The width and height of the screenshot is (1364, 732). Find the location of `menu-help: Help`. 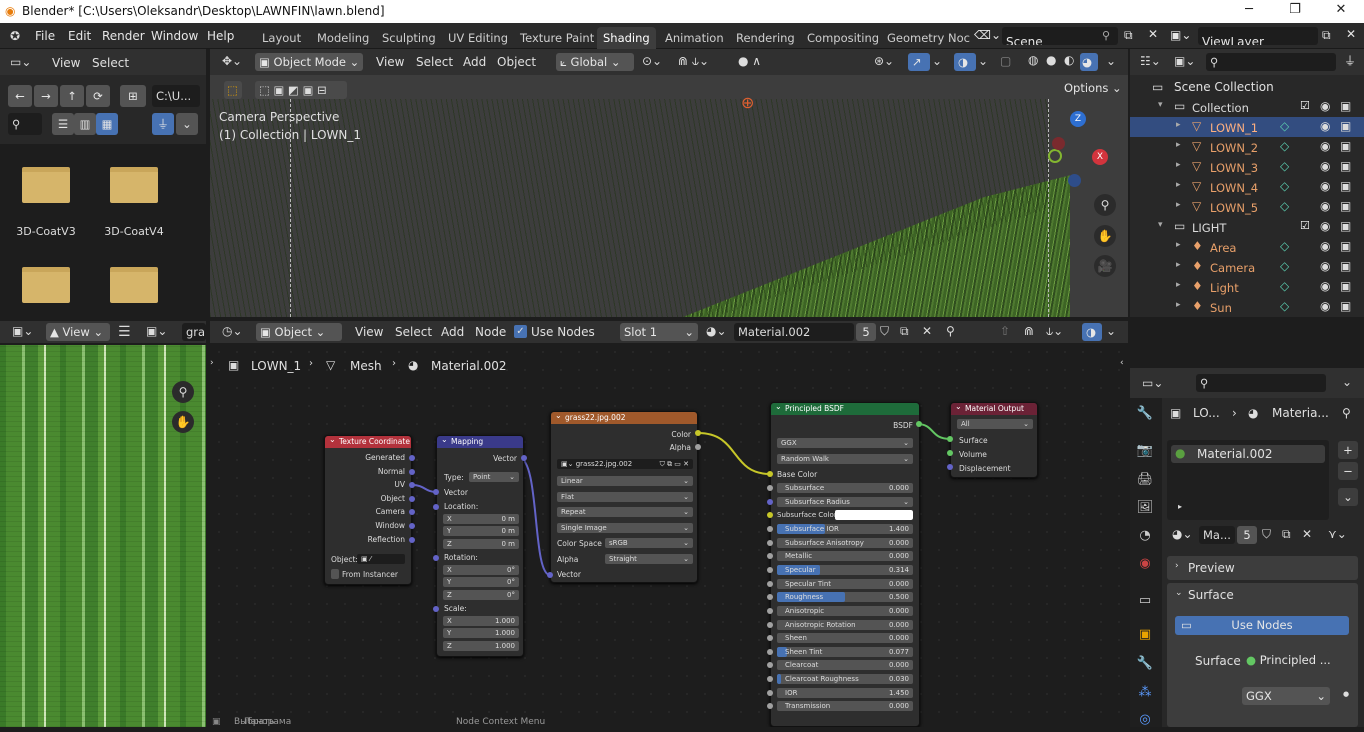

menu-help: Help is located at coordinates (220, 36).